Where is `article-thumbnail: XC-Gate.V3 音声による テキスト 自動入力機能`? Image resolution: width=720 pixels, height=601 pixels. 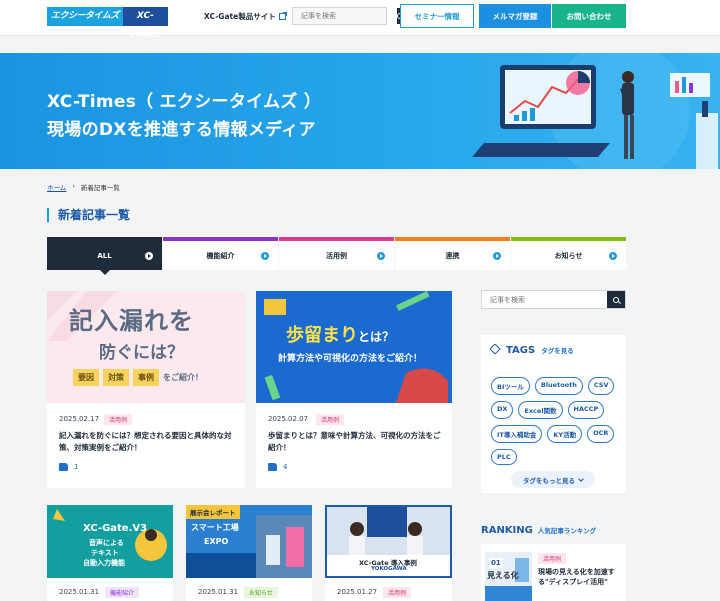
article-thumbnail: XC-Gate.V3 音声による テキスト 自動入力機能 is located at coordinates (110, 541).